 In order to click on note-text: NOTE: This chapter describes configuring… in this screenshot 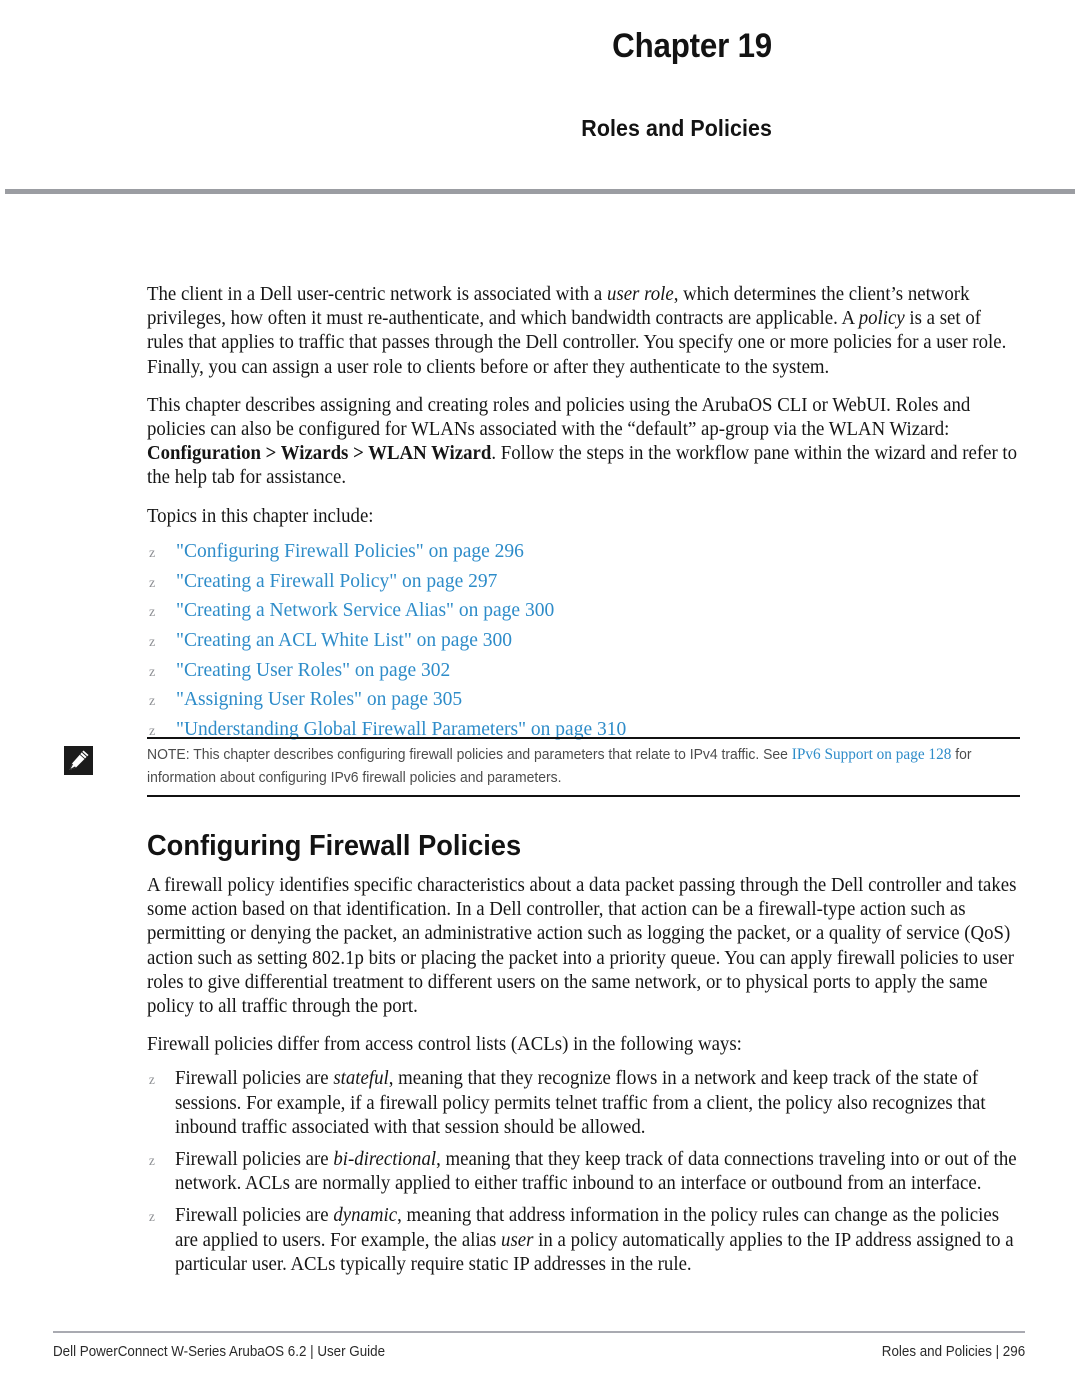, I will do `click(567, 766)`.